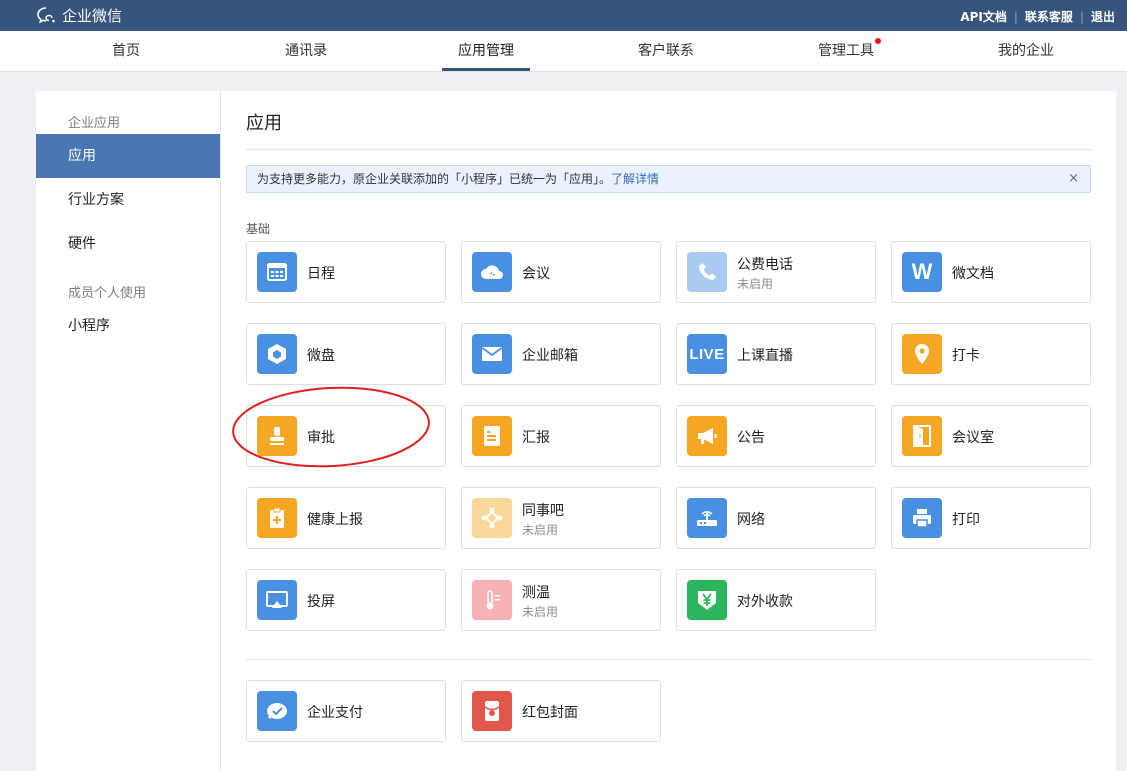 The height and width of the screenshot is (771, 1127). I want to click on brand: 企业微信, so click(79, 15).